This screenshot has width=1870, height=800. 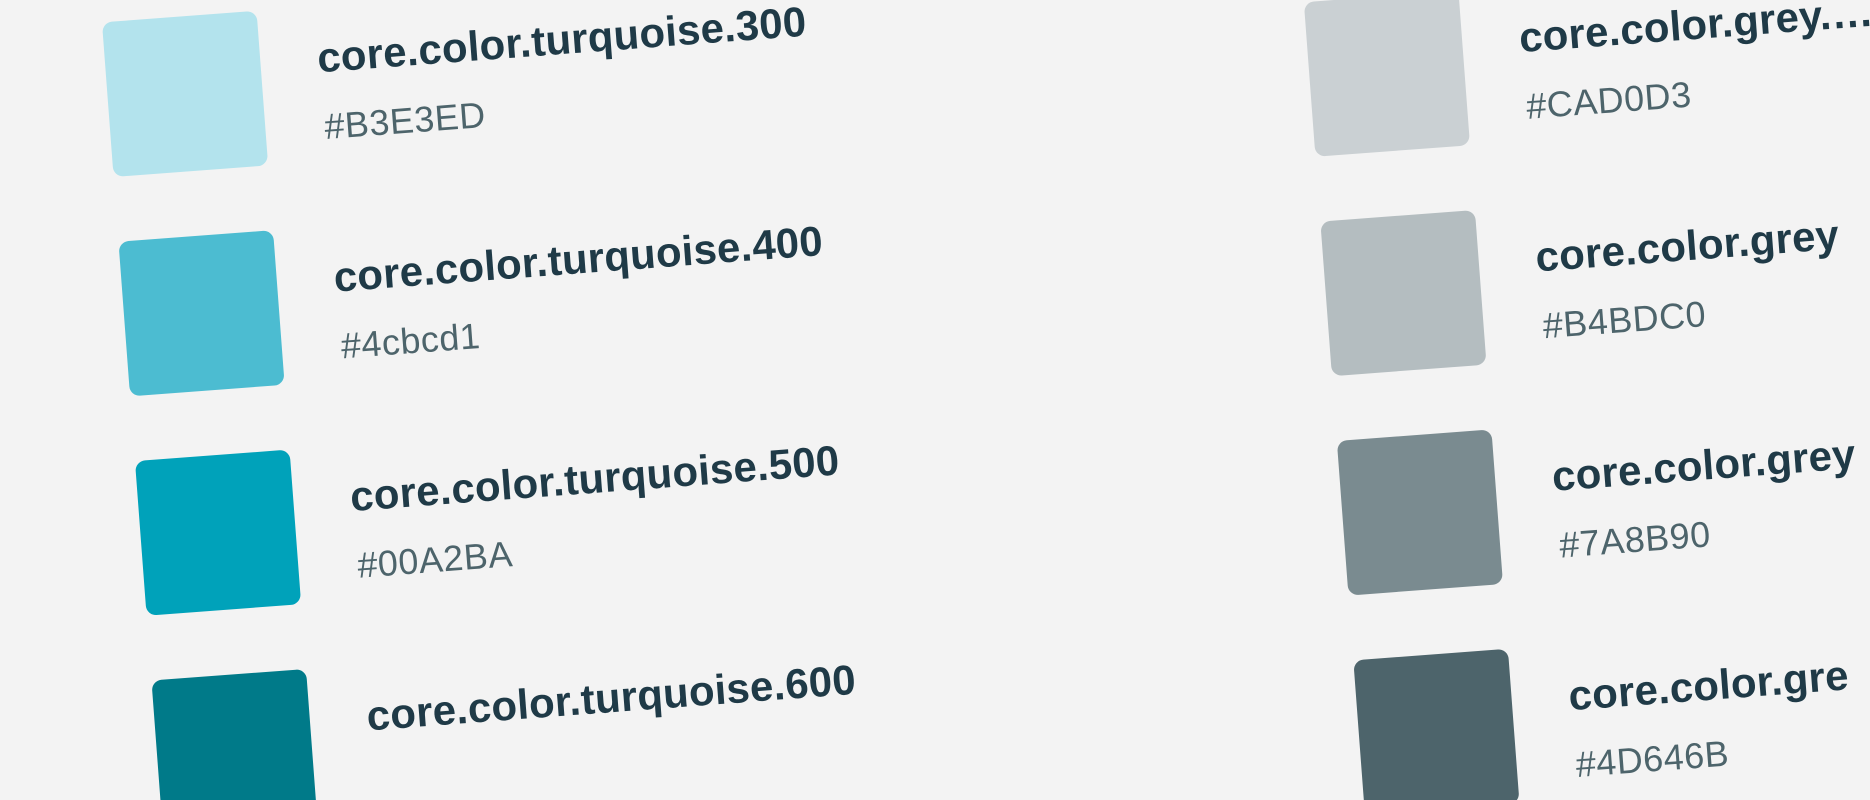 I want to click on swatch-turquoise-500: core.color.turquoise.500 #00A2BA, so click(x=519, y=512).